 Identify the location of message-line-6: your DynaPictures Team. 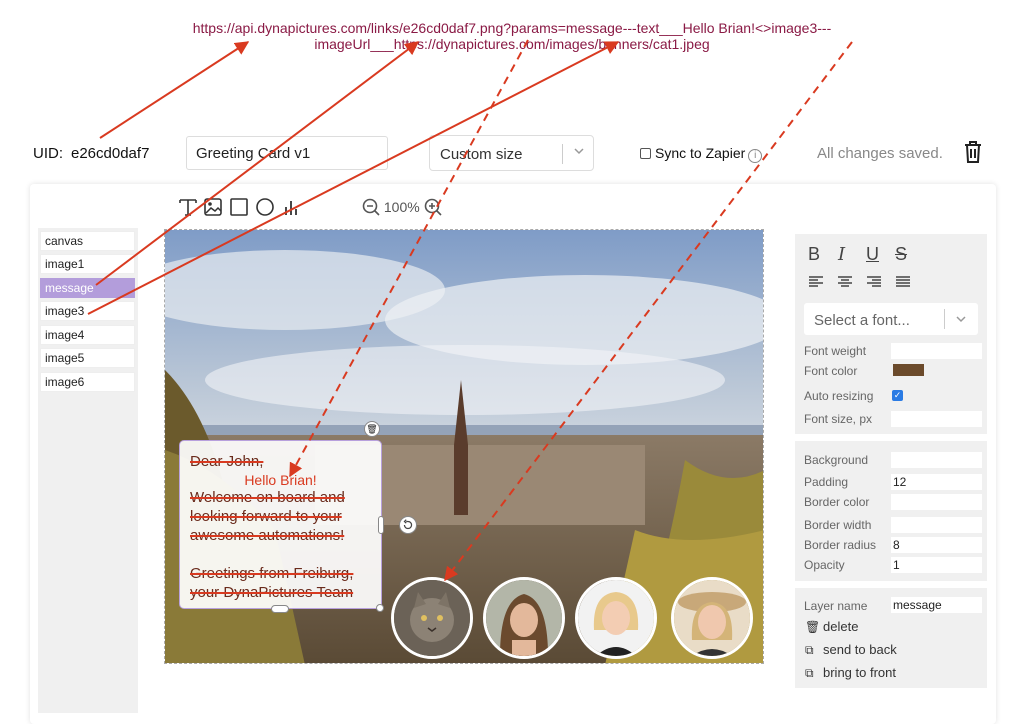
(272, 592).